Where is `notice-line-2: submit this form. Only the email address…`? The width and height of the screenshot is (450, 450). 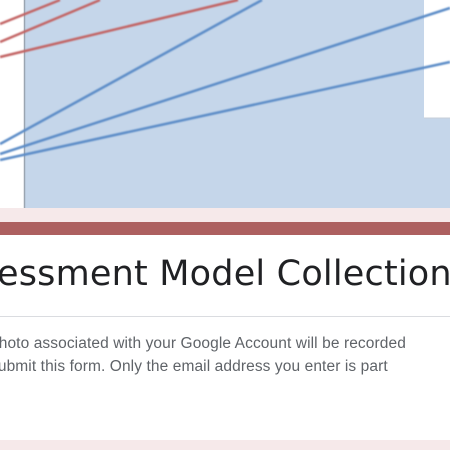 notice-line-2: submit this form. Only the email address… is located at coordinates (194, 366).